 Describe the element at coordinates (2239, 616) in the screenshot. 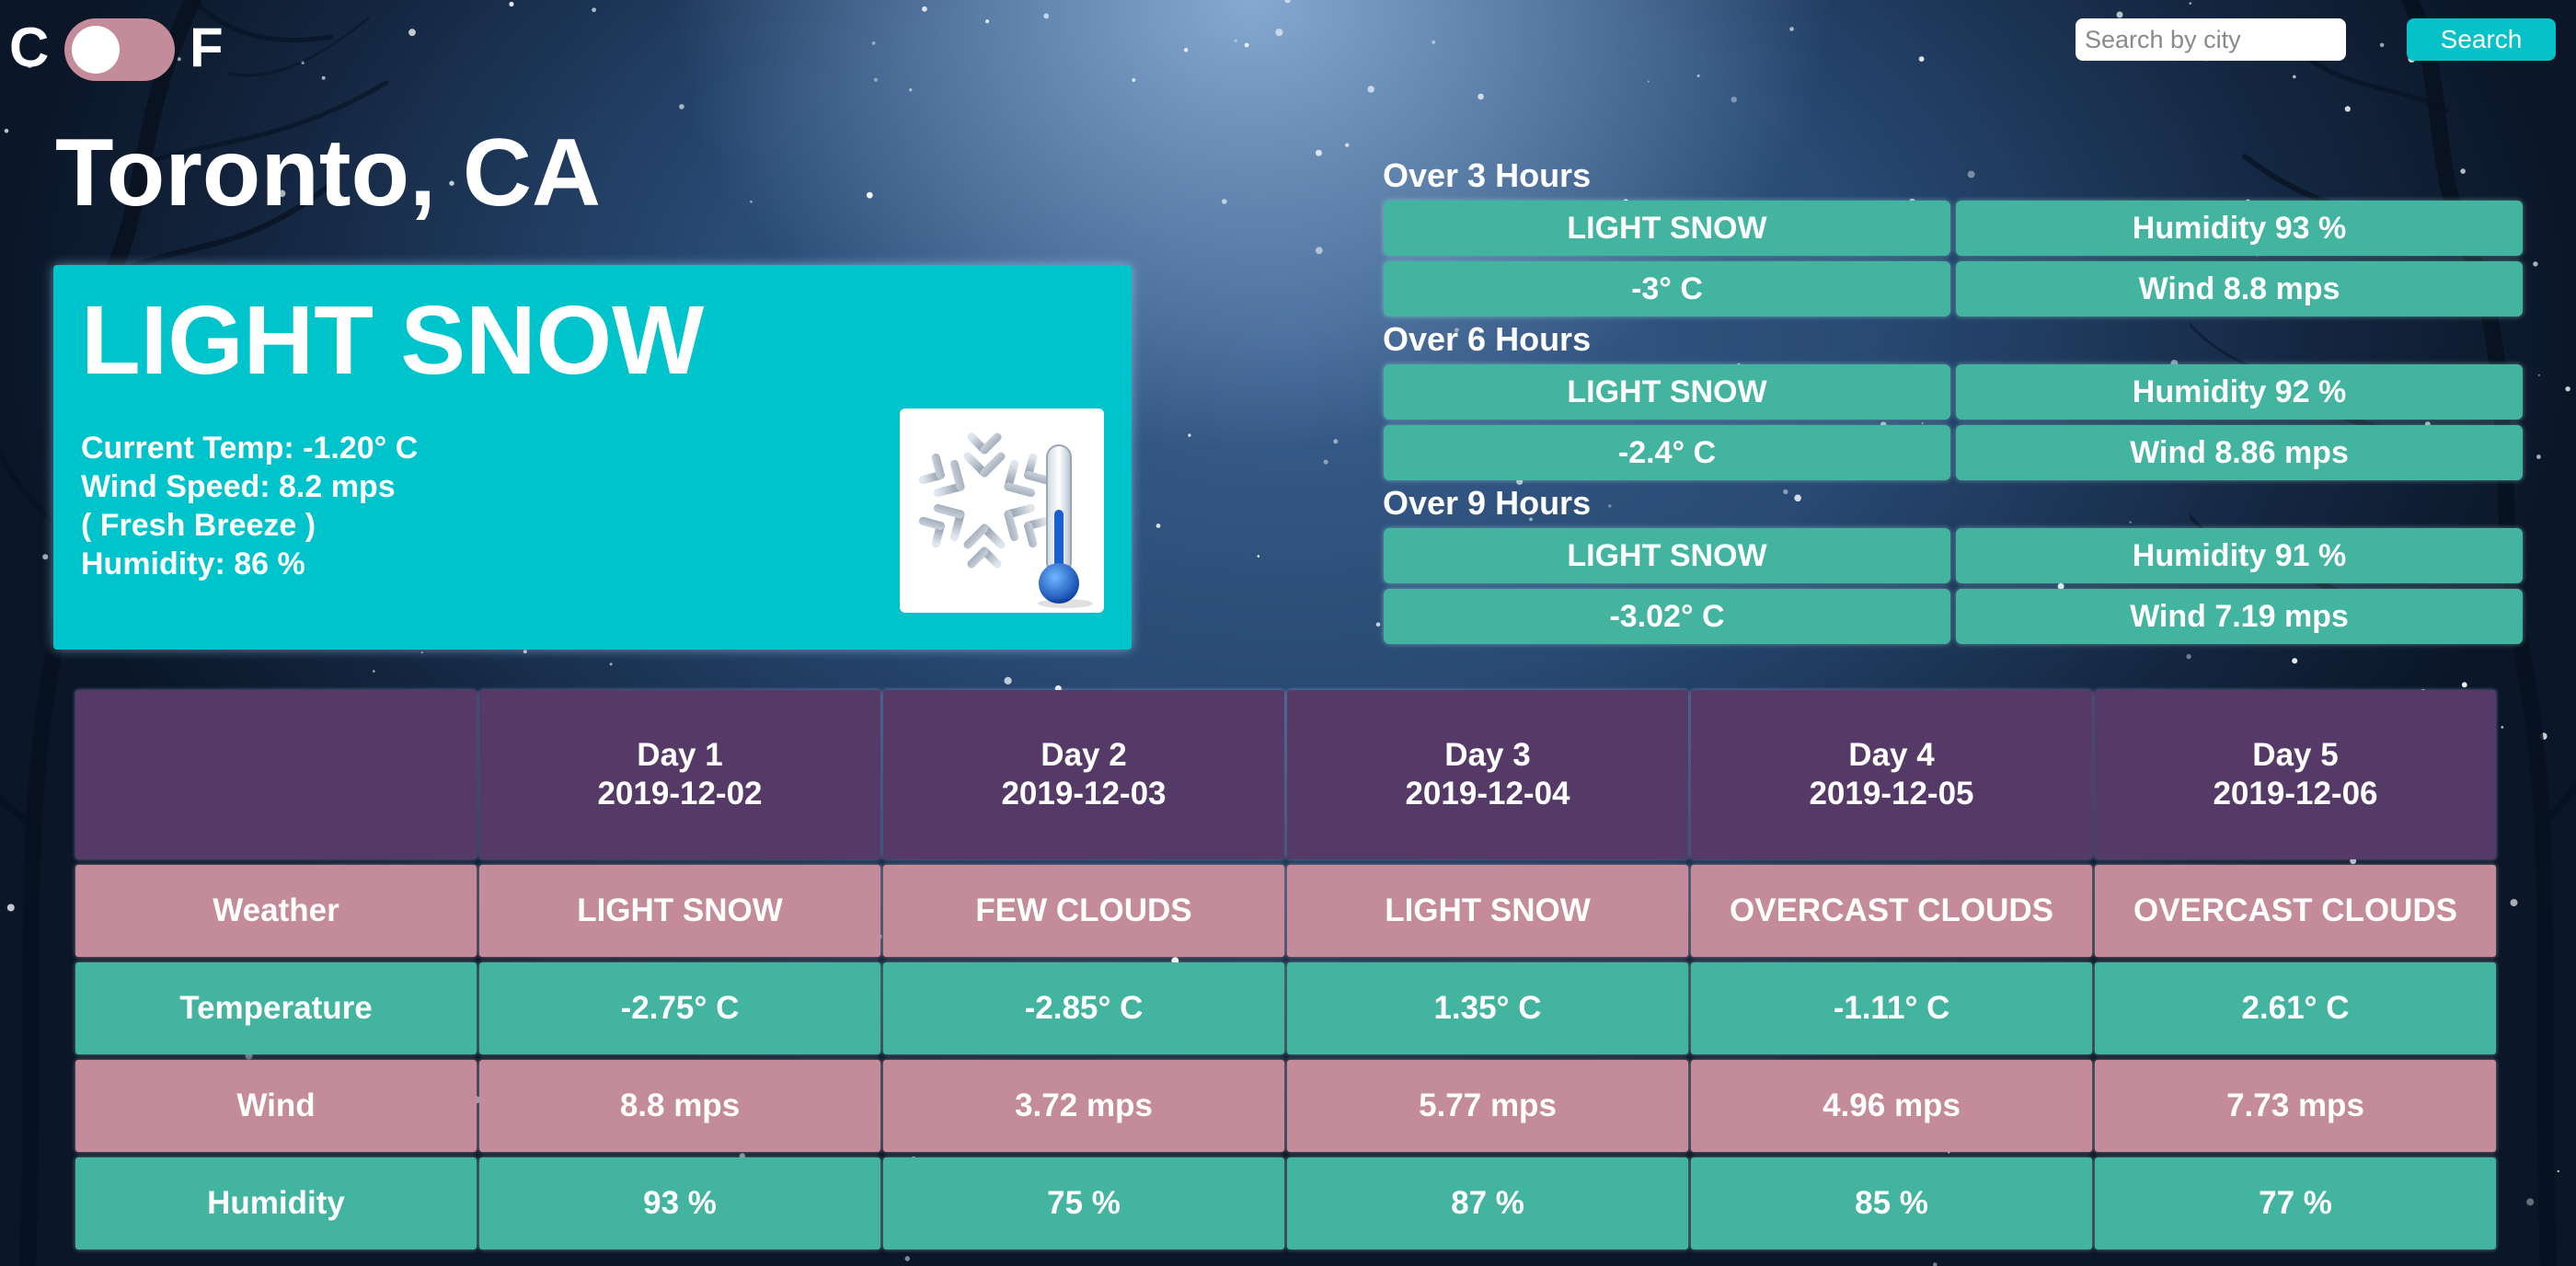

I see `hourly-wind: Wind 7.19 mps` at that location.